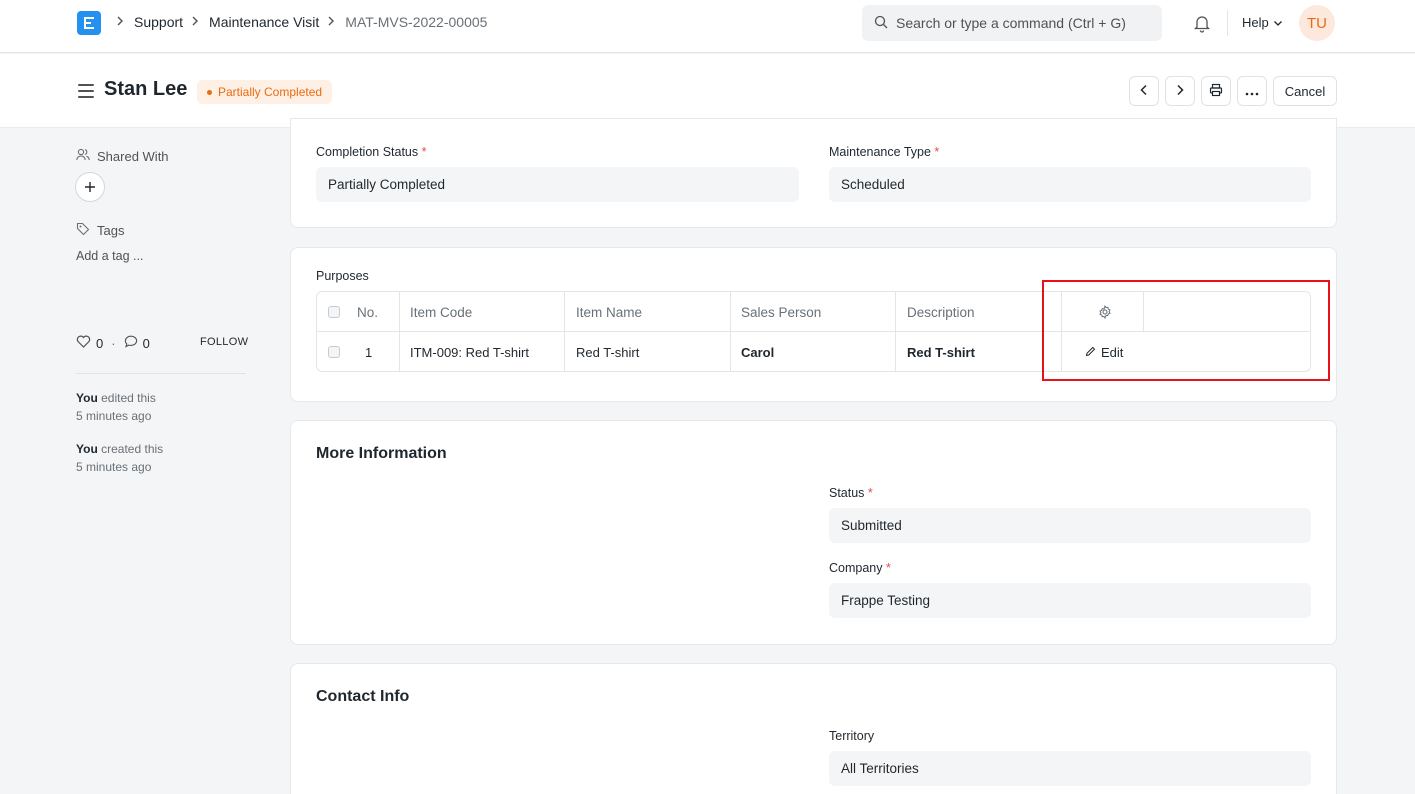  What do you see at coordinates (131, 343) in the screenshot?
I see `comment-icon` at bounding box center [131, 343].